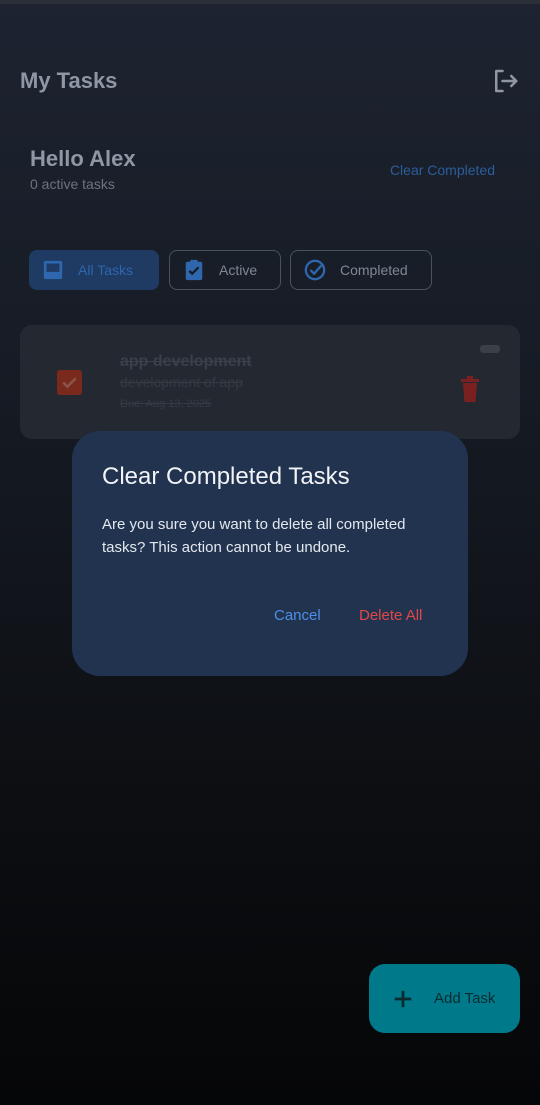 This screenshot has width=540, height=1105. Describe the element at coordinates (238, 270) in the screenshot. I see `filter-label: Active` at that location.